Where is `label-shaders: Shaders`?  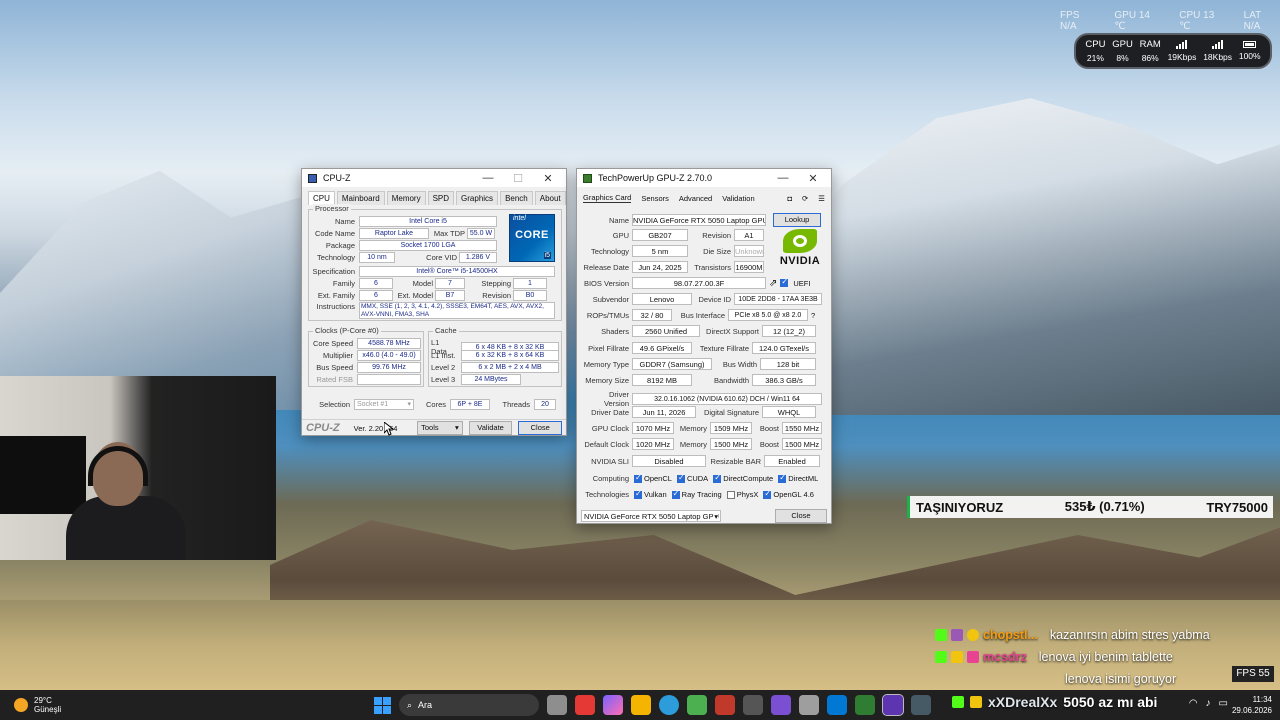
label-shaders: Shaders is located at coordinates (615, 331).